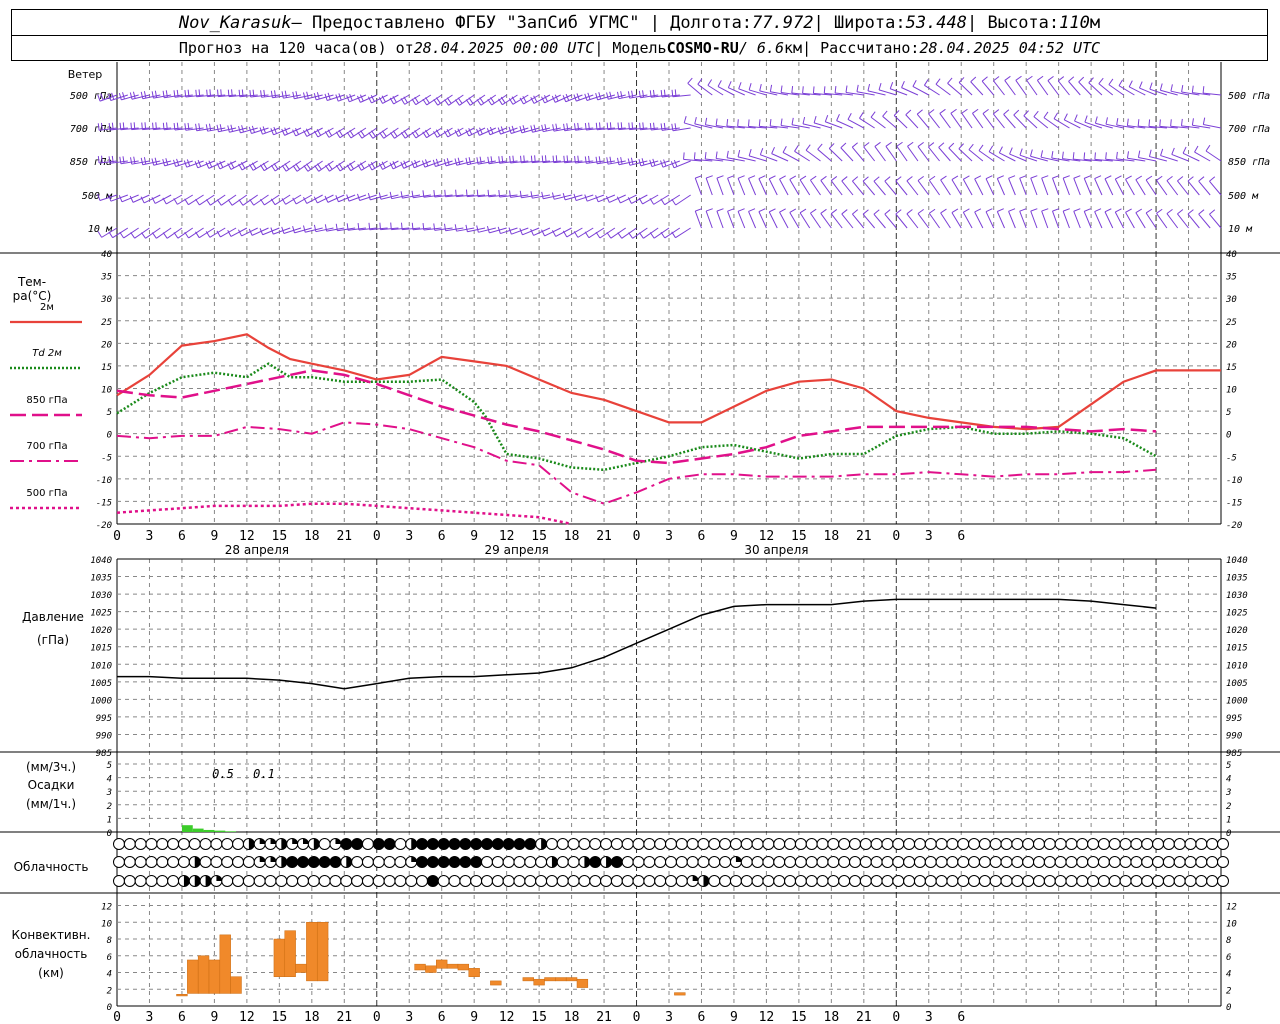 This screenshot has height=1024, width=1280. What do you see at coordinates (1234, 503) in the screenshot?
I see `temp-axis-tick: -15` at bounding box center [1234, 503].